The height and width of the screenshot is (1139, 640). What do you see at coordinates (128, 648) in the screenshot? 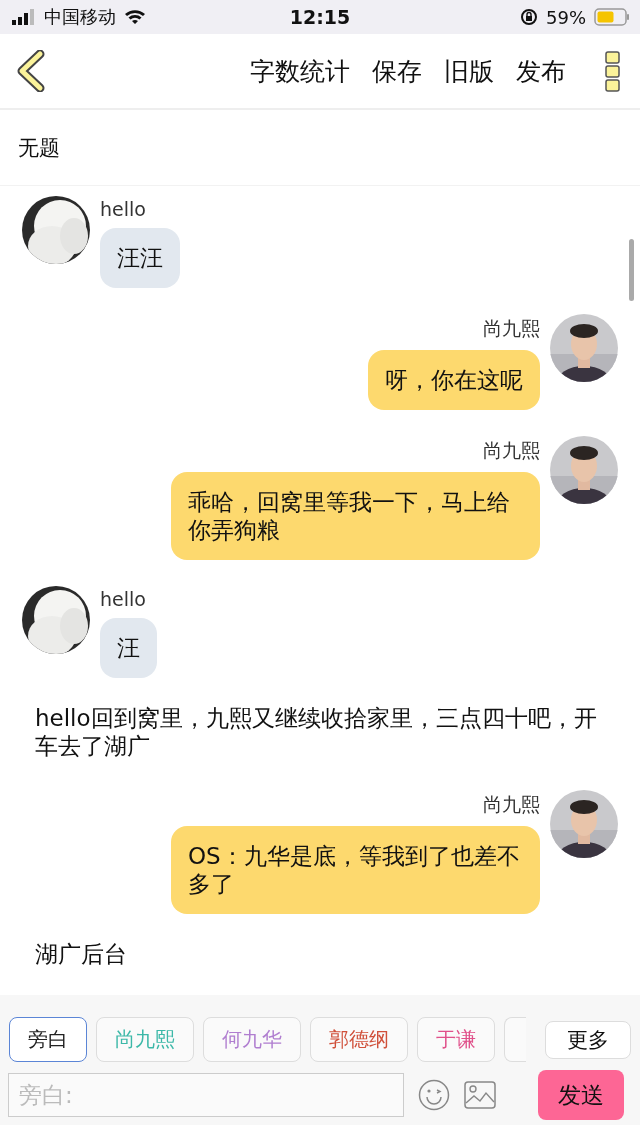
I see `message-bubble: 汪` at bounding box center [128, 648].